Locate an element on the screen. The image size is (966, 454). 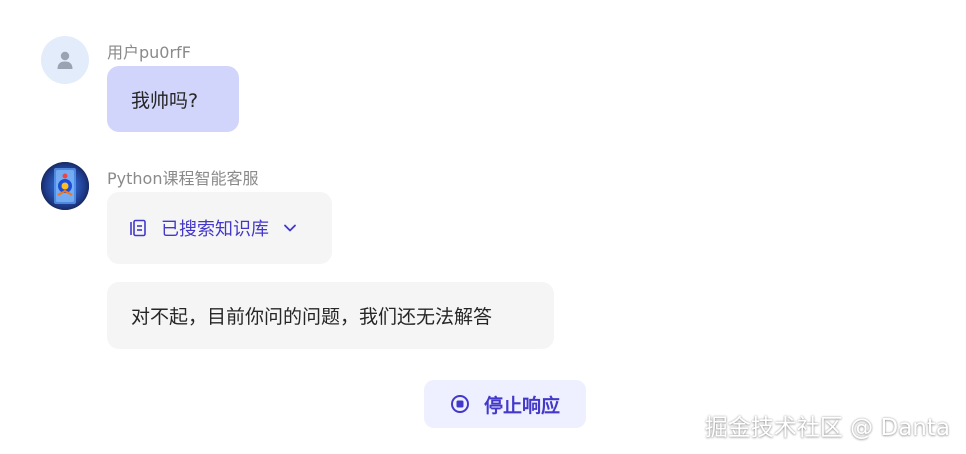
bot-sender-name: Python课程智能客服 is located at coordinates (183, 178).